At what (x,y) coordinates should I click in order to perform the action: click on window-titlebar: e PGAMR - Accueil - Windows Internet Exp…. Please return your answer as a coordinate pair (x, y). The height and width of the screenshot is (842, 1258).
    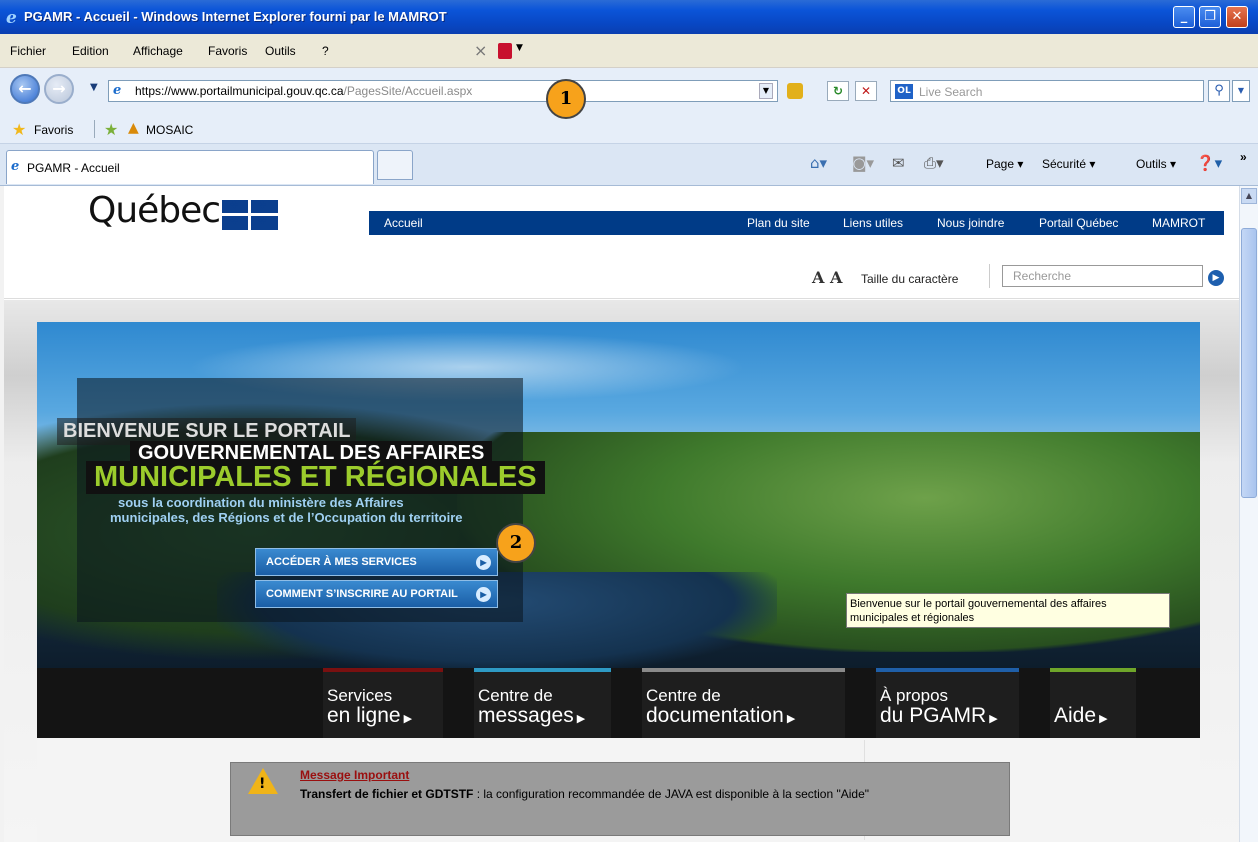
    Looking at the image, I should click on (629, 17).